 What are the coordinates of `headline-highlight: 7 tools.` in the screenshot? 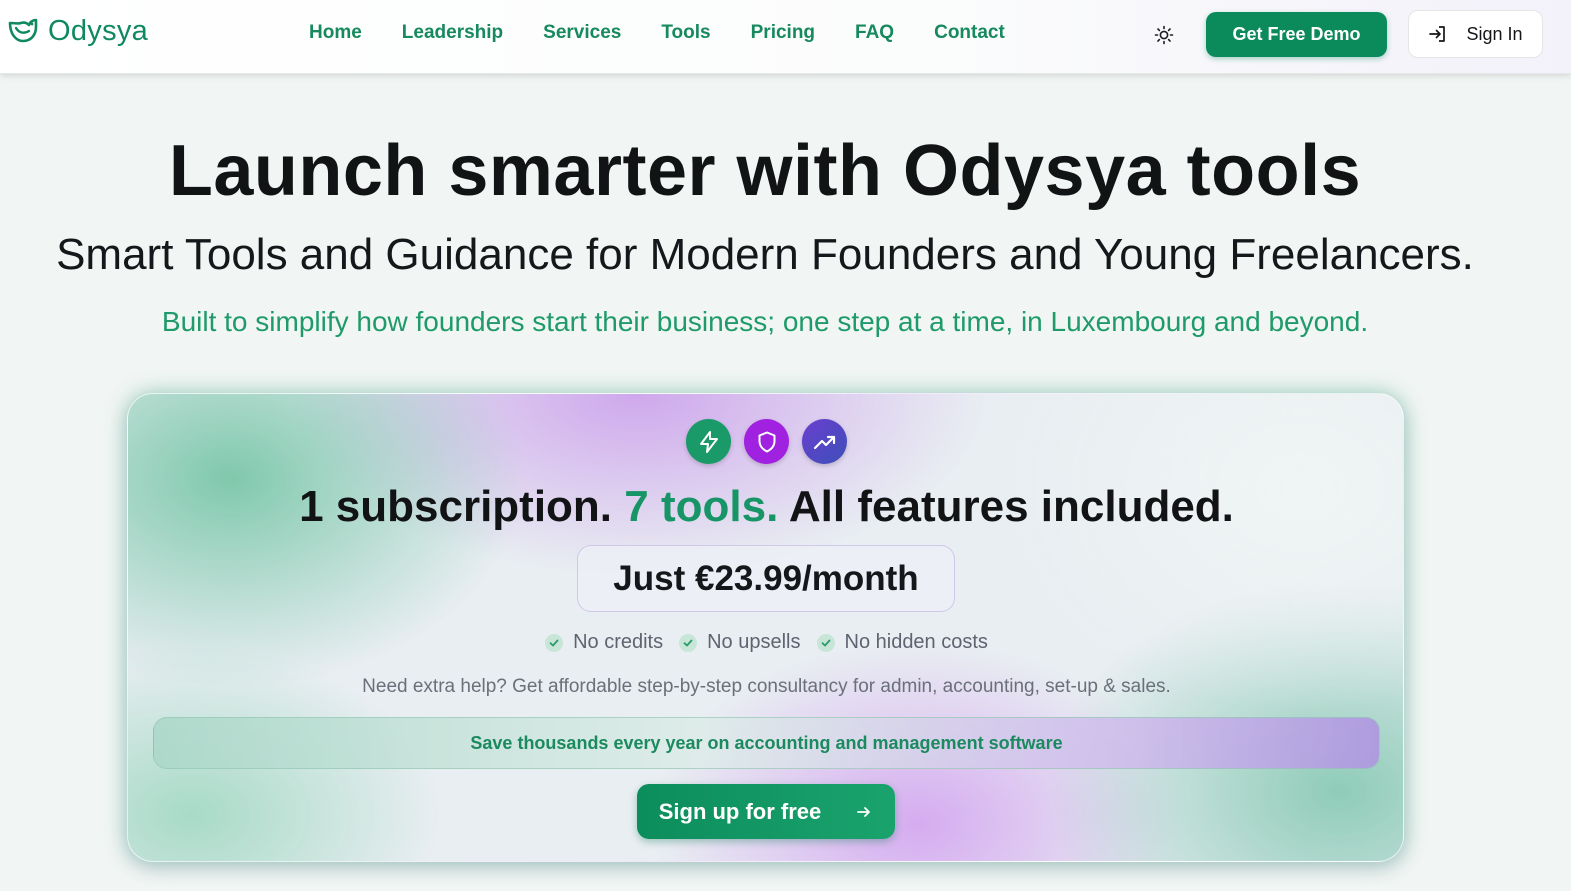 It's located at (701, 506).